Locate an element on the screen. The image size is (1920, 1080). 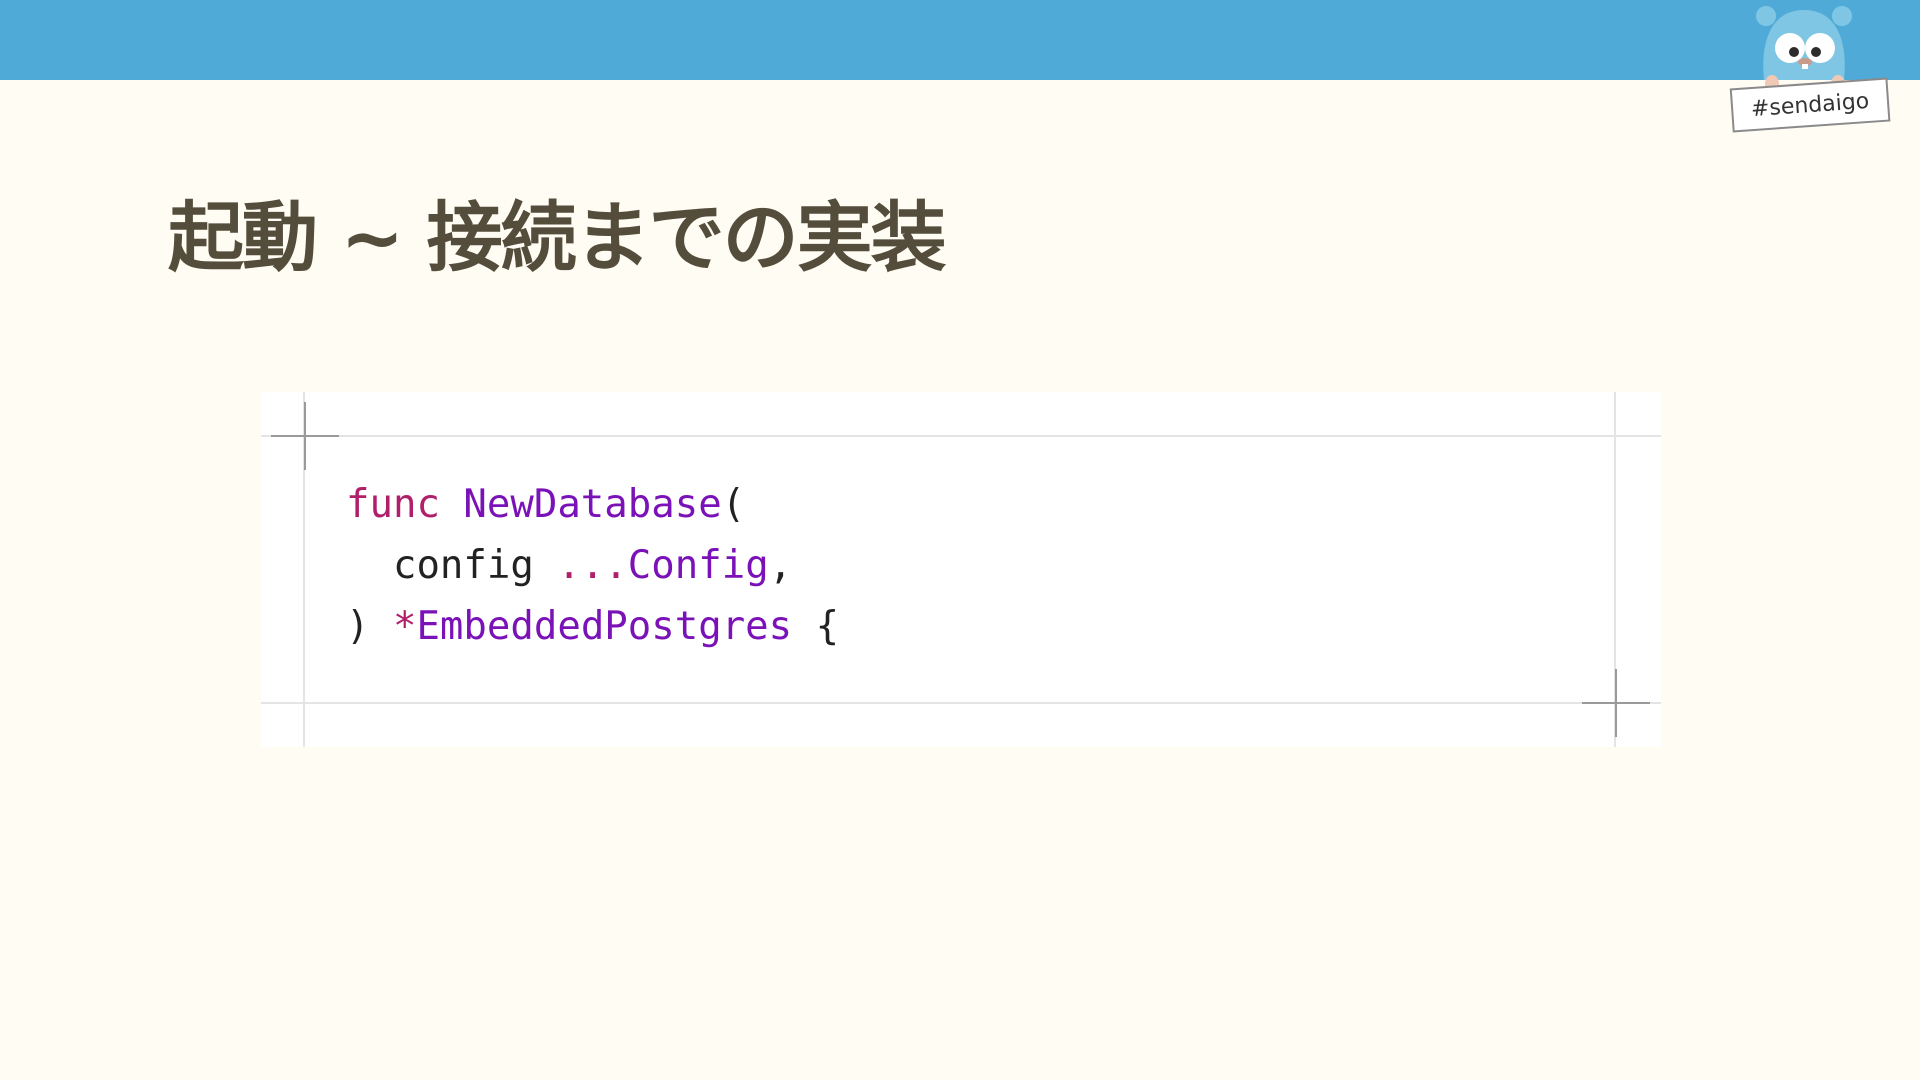
punctuation-token: ( is located at coordinates (733, 504).